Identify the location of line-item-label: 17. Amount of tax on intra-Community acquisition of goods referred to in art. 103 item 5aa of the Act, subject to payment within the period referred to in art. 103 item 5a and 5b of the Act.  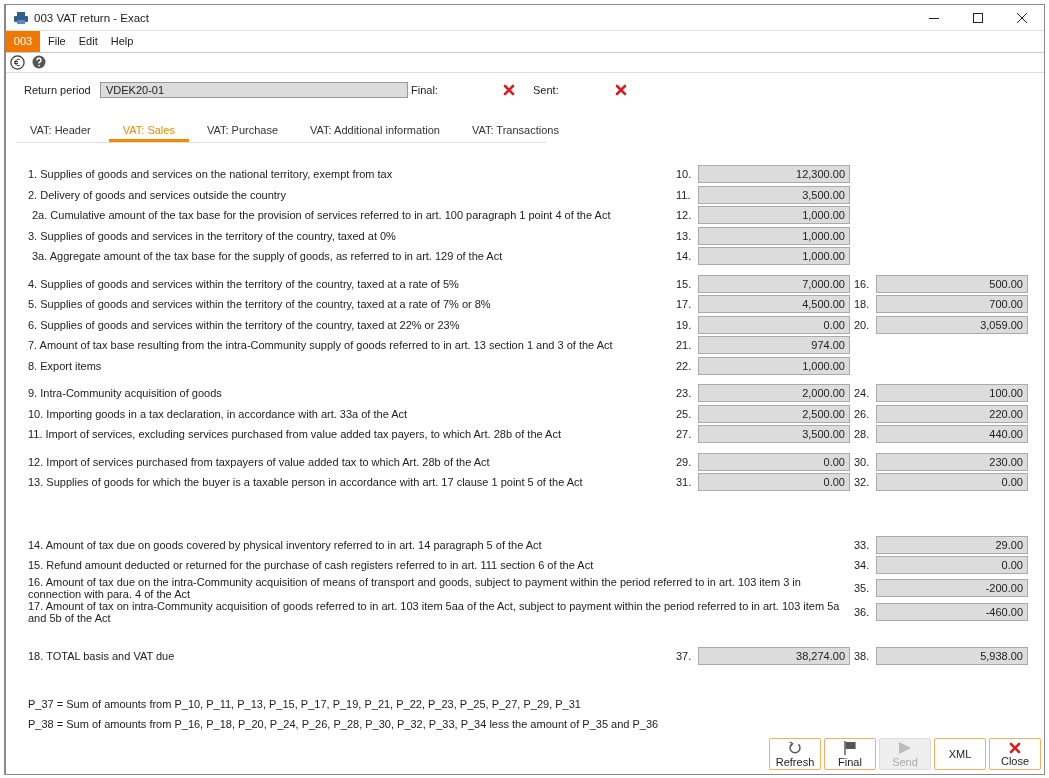
(434, 611).